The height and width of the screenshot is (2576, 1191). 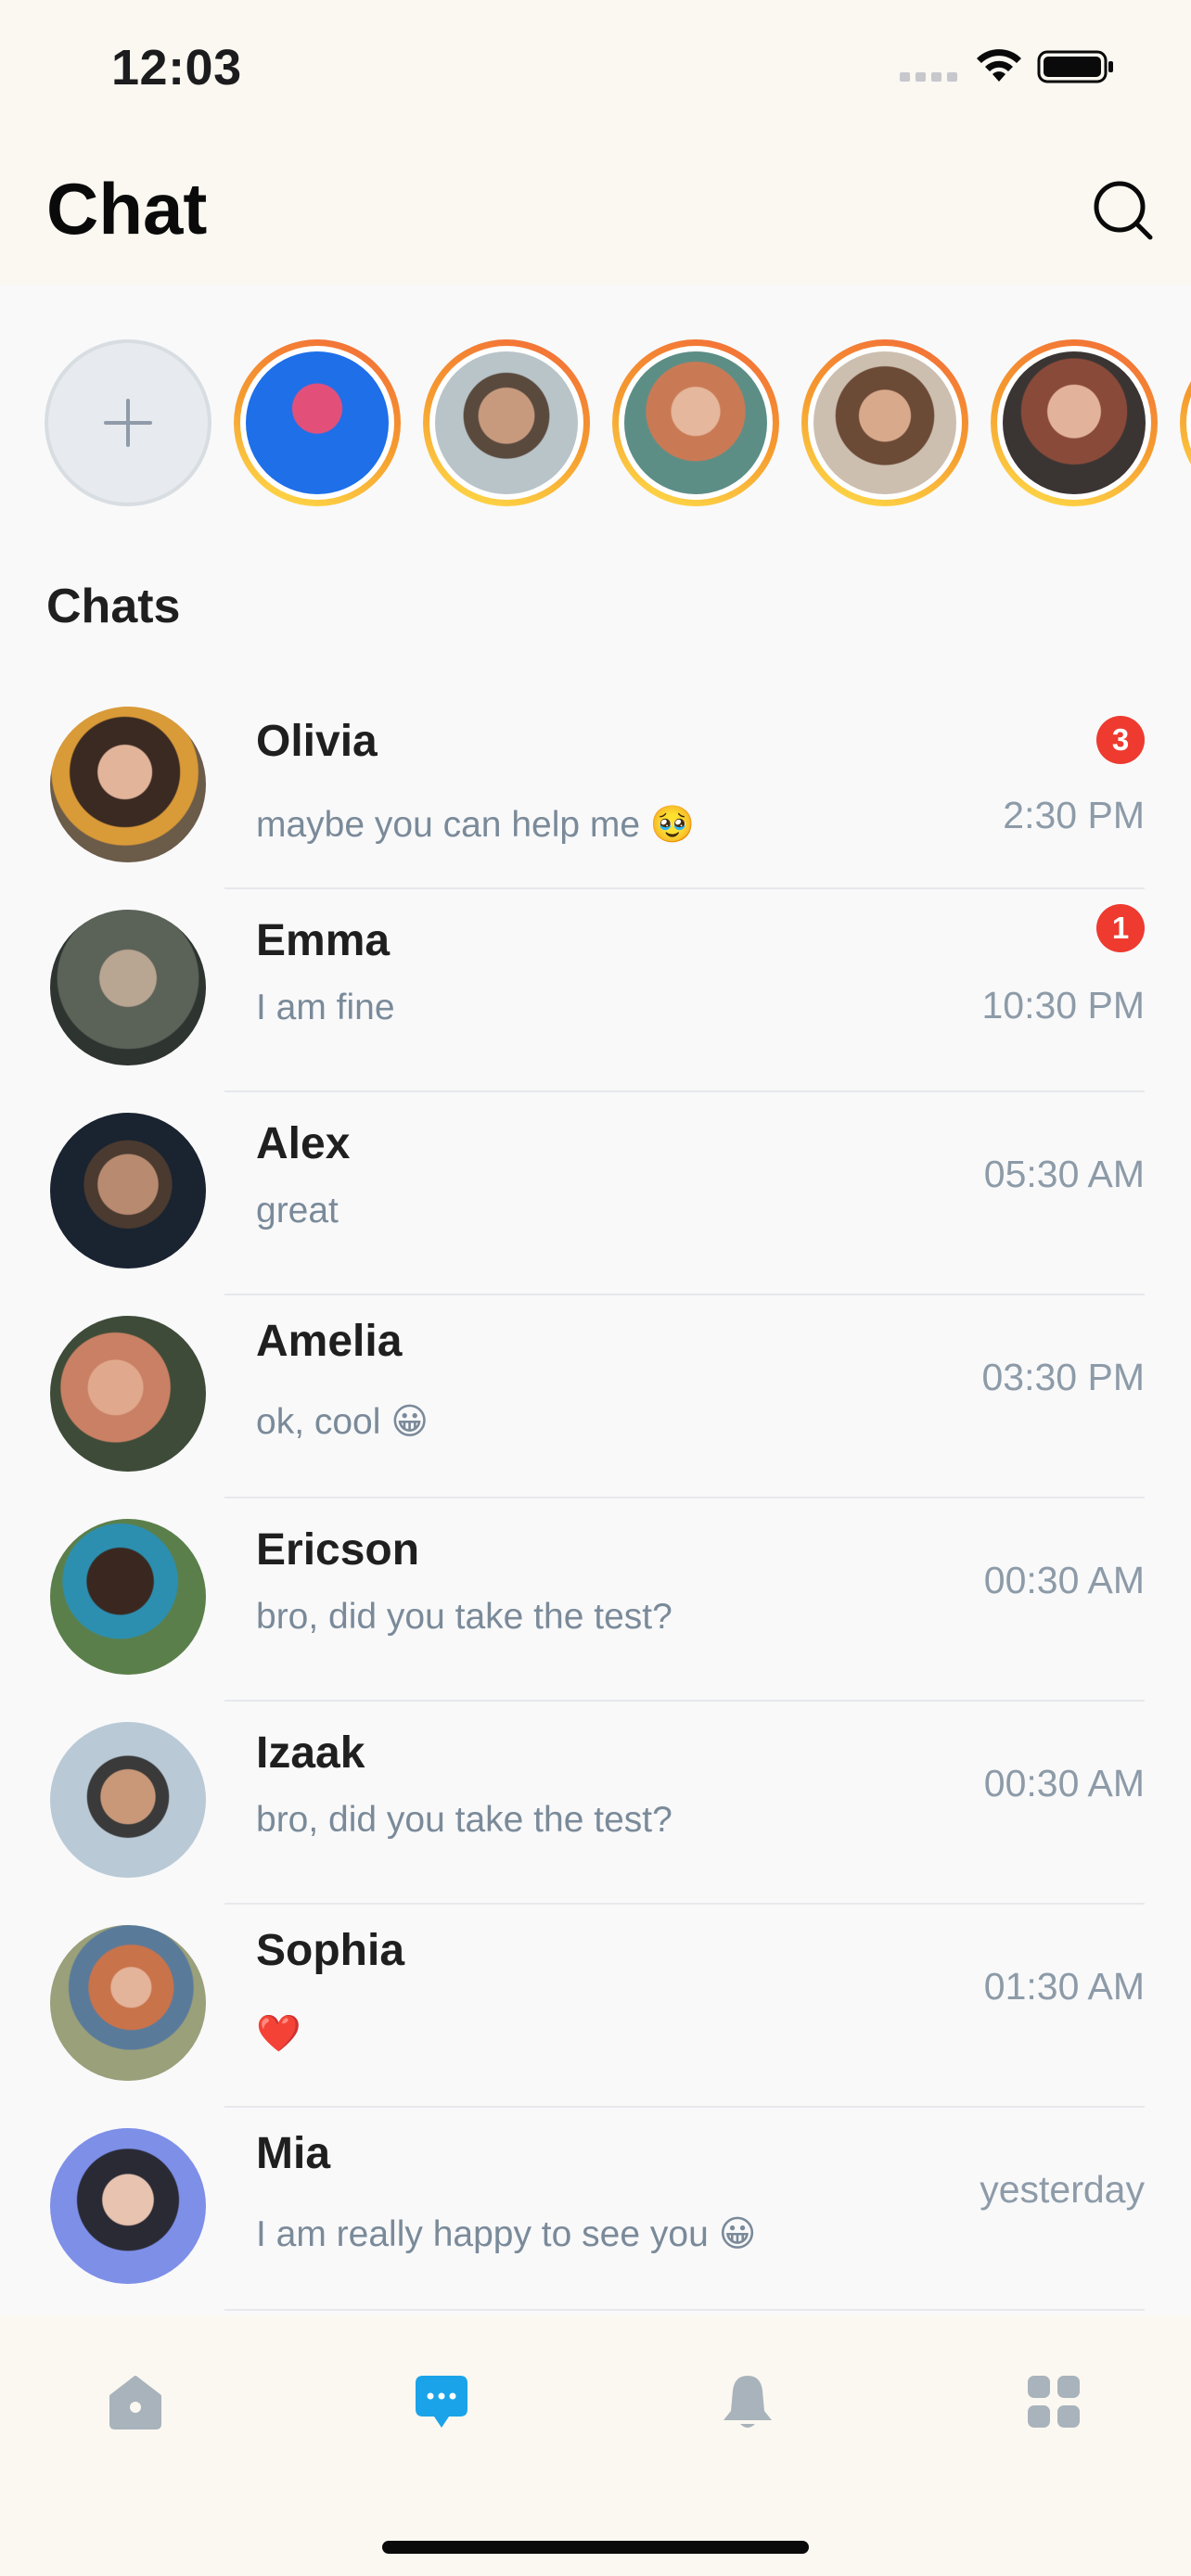 I want to click on chat-row: Alex great 05:30 AM, so click(x=595, y=1193).